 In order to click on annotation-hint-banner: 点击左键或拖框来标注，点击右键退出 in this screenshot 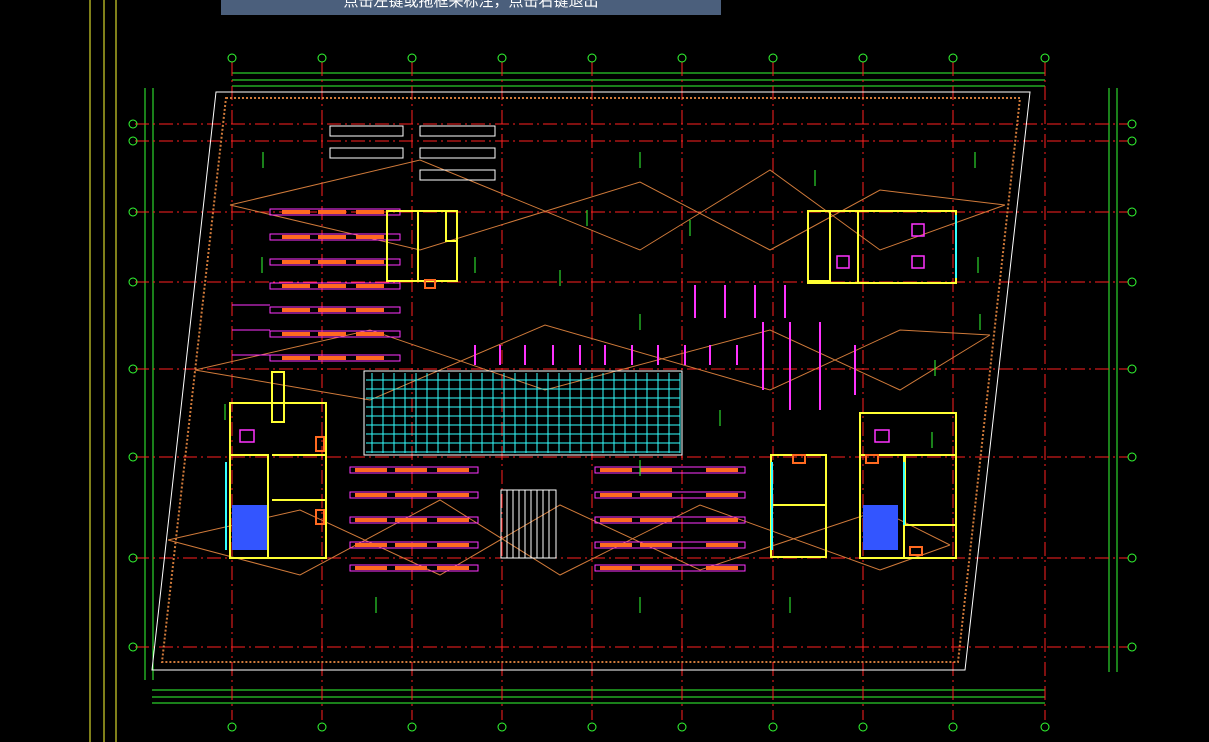, I will do `click(471, 7)`.